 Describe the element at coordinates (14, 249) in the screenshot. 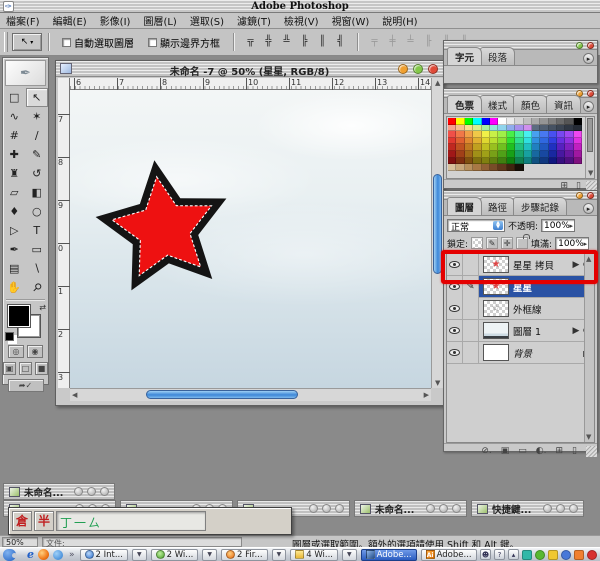

I see `pen-tool: ✒` at that location.